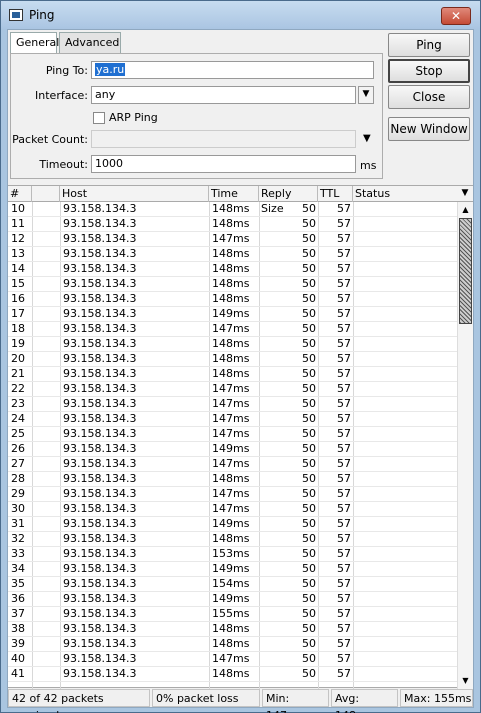 Image resolution: width=481 pixels, height=713 pixels. What do you see at coordinates (232, 584) in the screenshot?
I see `table-row: 35 93.158.134.3 154ms 50 57` at bounding box center [232, 584].